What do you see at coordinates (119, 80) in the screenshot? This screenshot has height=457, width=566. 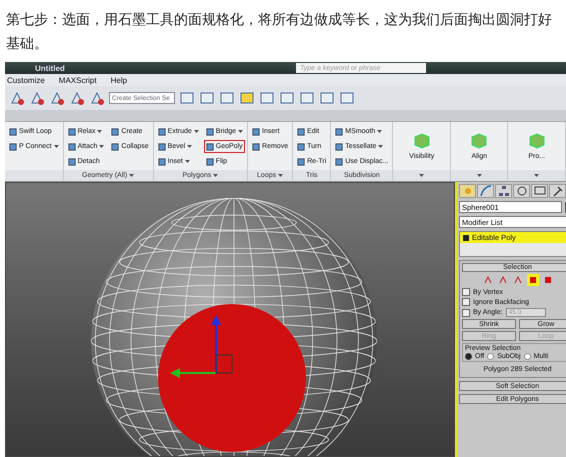 I see `menu-item: Help` at bounding box center [119, 80].